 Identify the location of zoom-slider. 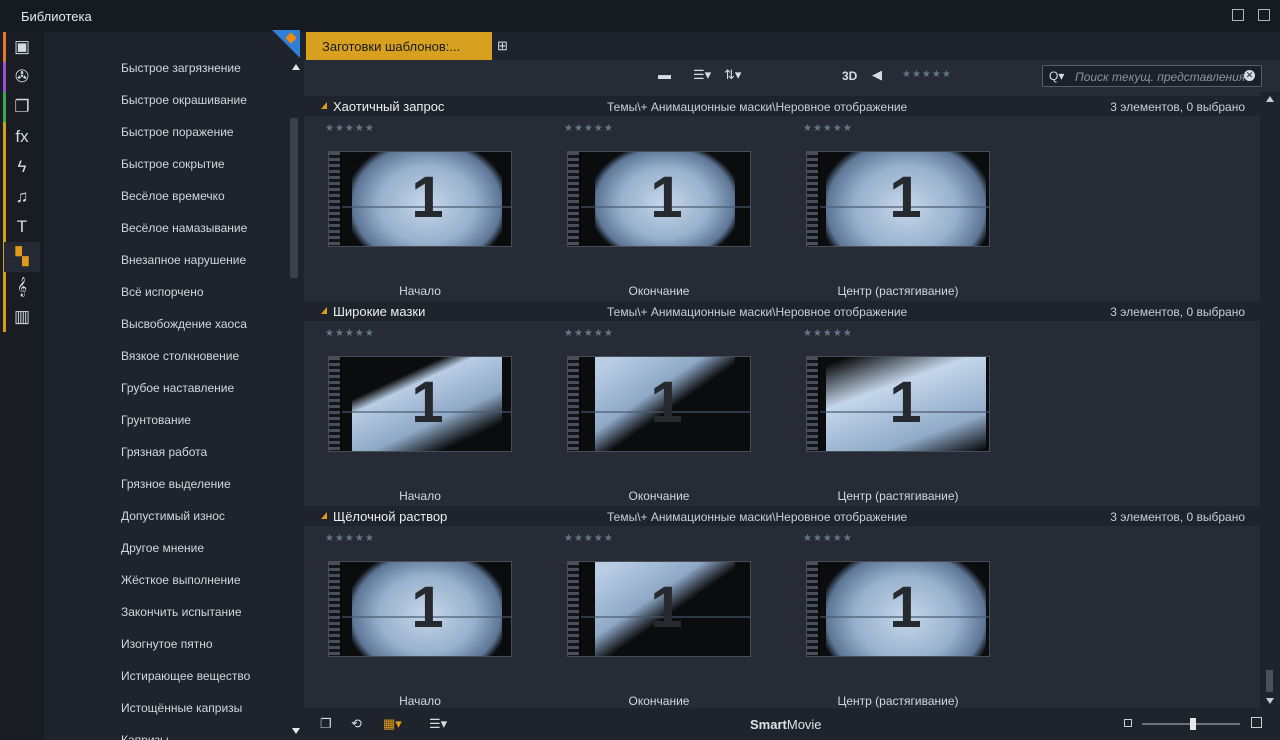
(1191, 724).